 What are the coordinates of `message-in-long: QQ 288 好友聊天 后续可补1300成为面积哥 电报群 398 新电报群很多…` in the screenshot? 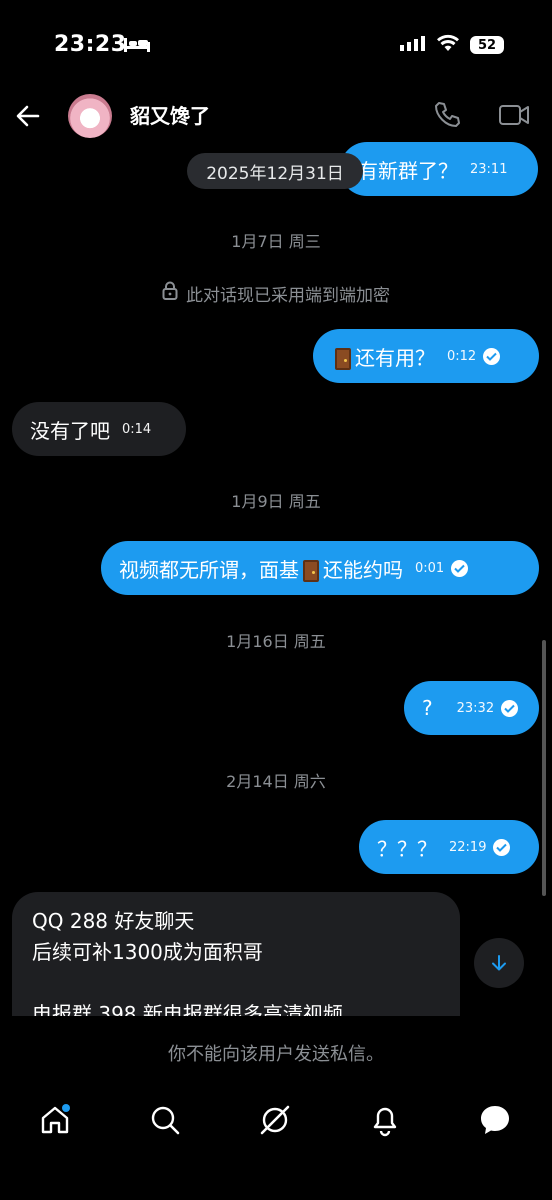 It's located at (236, 954).